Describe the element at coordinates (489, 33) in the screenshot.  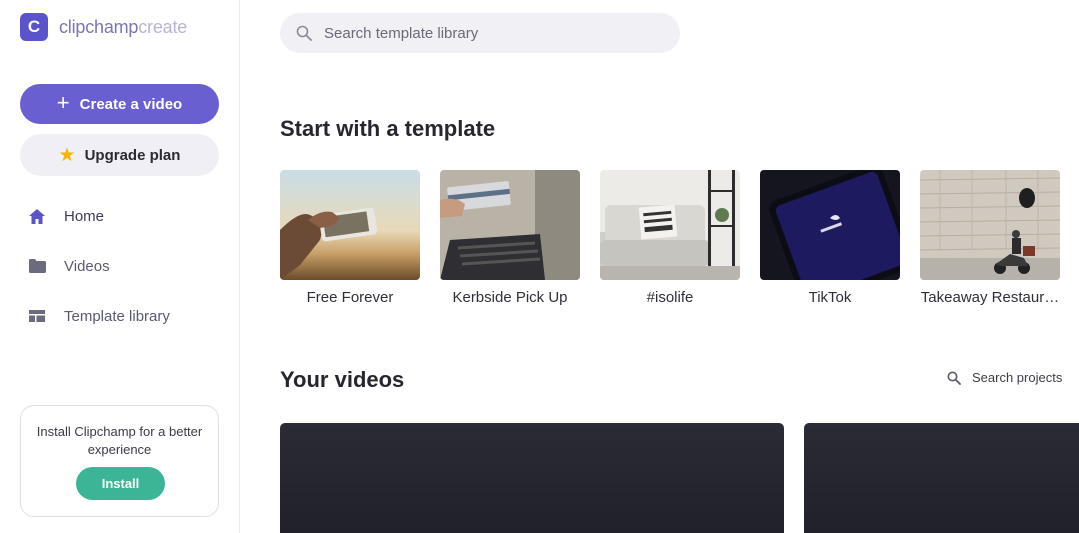
I see `template-search-input` at that location.